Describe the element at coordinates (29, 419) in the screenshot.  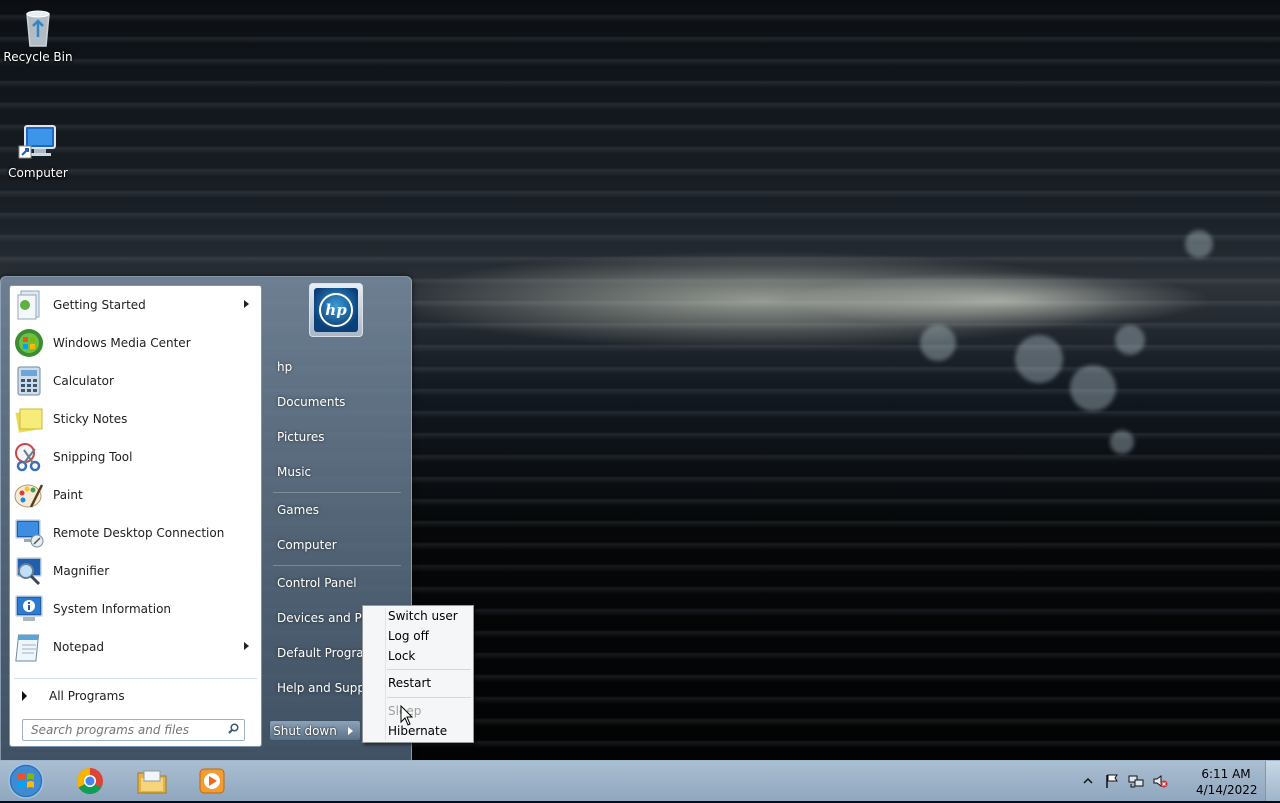
I see `sticky-notes-icon` at that location.